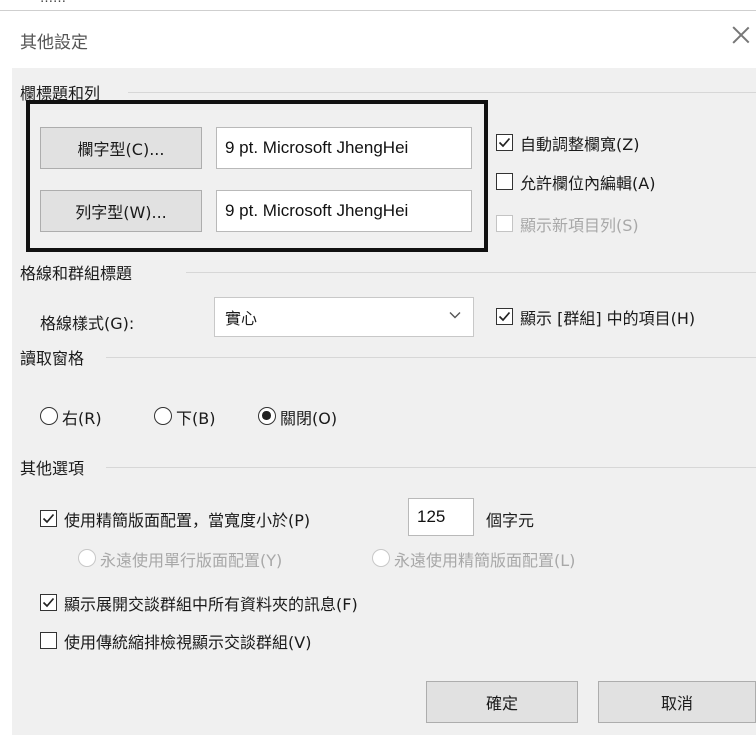 The image size is (756, 735). Describe the element at coordinates (580, 144) in the screenshot. I see `auto-column-width-label: 自動調整欄寬(Z)` at that location.